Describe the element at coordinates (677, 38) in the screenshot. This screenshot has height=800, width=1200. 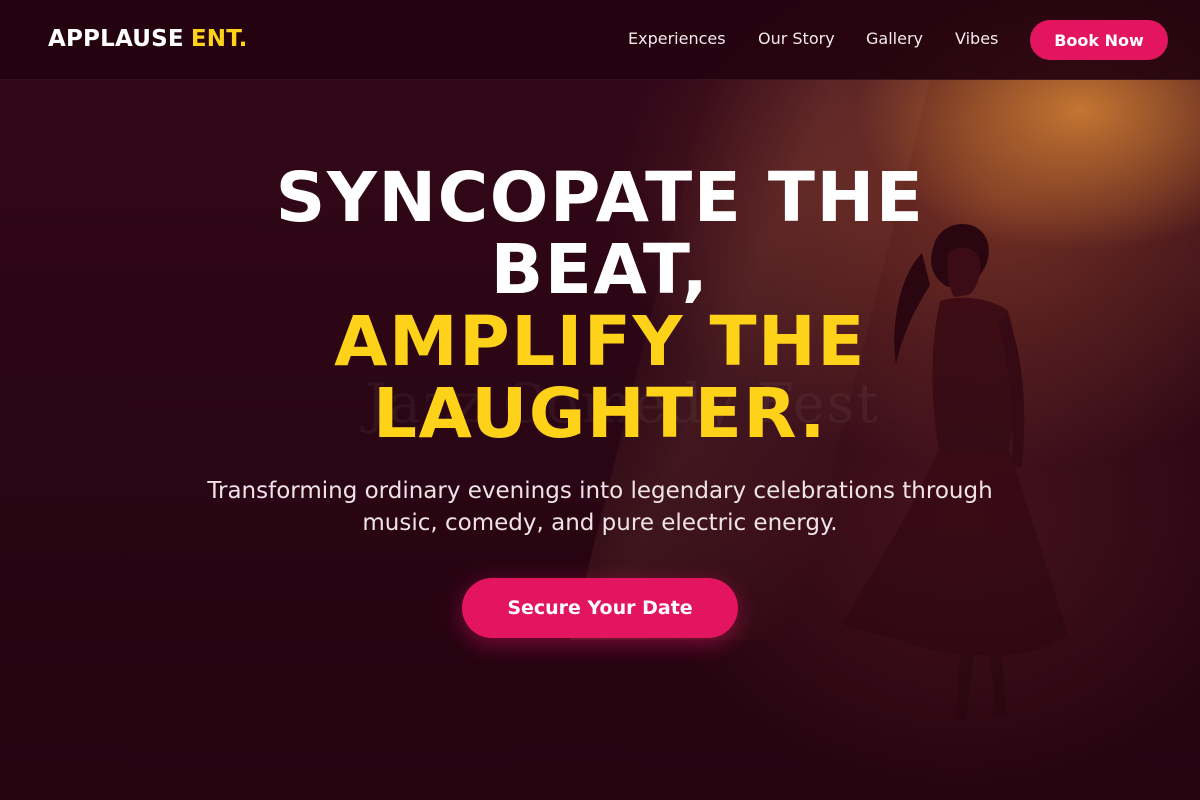
I see `nav-link-experiences: Experiences` at that location.